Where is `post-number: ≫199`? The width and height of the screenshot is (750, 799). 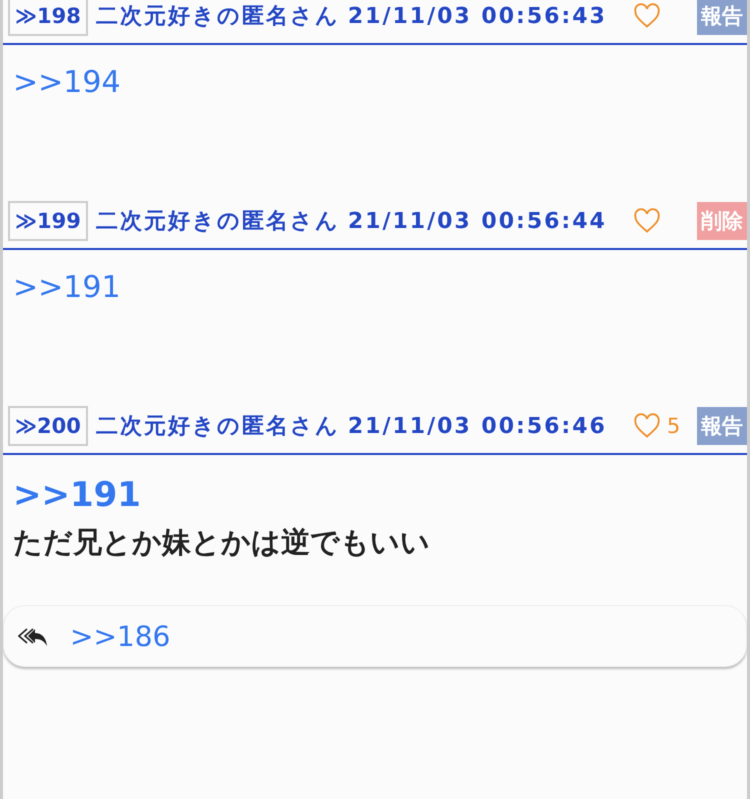
post-number: ≫199 is located at coordinates (48, 221).